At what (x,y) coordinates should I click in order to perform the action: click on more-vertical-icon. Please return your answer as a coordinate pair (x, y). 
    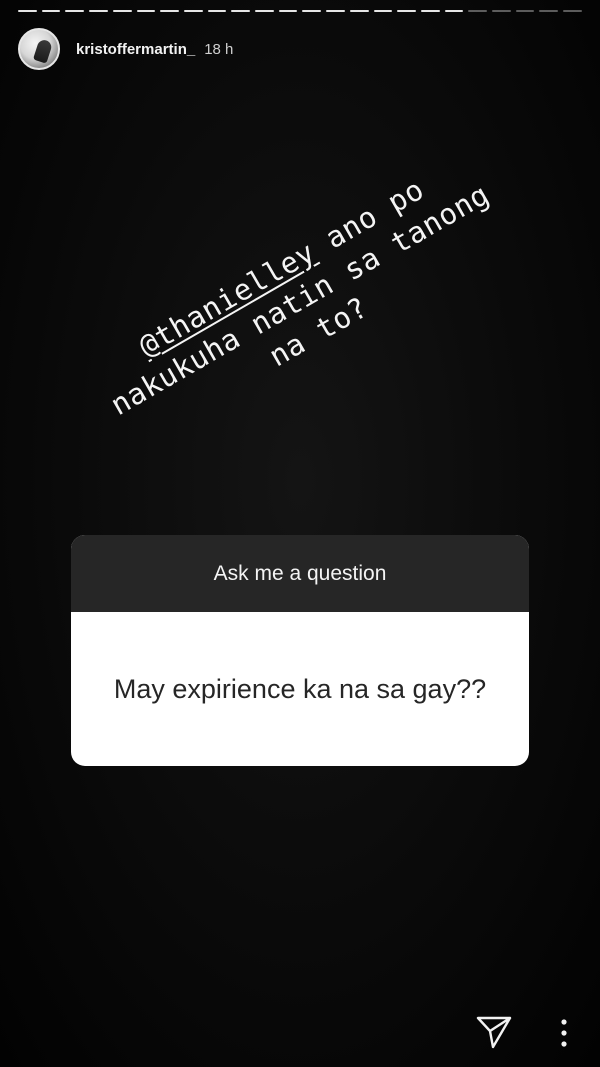
    Looking at the image, I should click on (564, 1033).